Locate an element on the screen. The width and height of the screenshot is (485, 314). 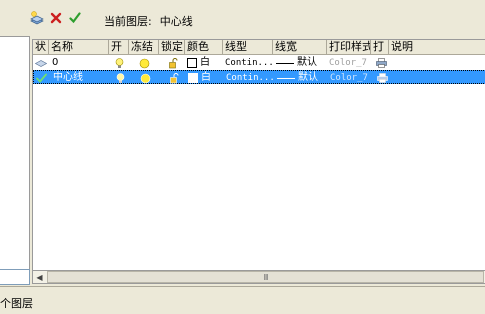
scroll-left-button: ◀ is located at coordinates (39, 277).